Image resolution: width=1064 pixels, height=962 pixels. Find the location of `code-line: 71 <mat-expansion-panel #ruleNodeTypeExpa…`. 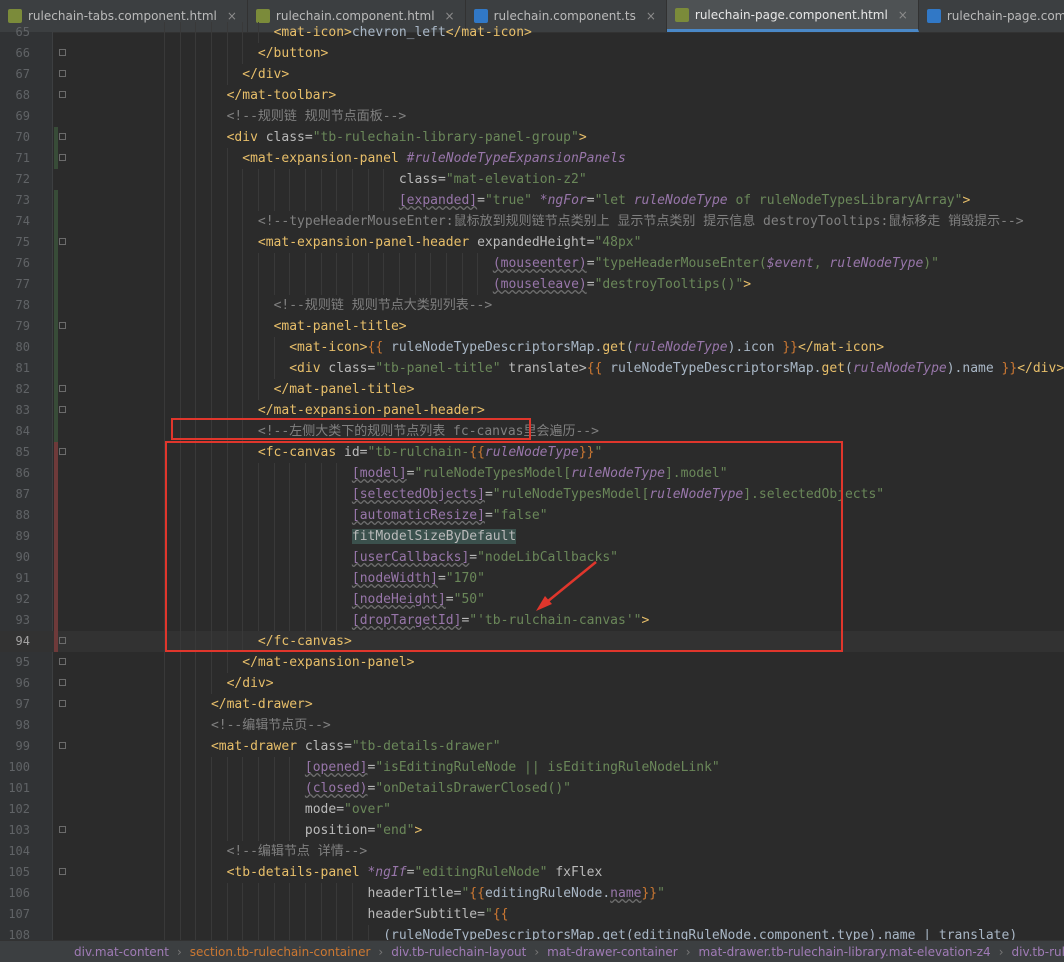

code-line: 71 <mat-expansion-panel #ruleNodeTypeExpa… is located at coordinates (532, 158).